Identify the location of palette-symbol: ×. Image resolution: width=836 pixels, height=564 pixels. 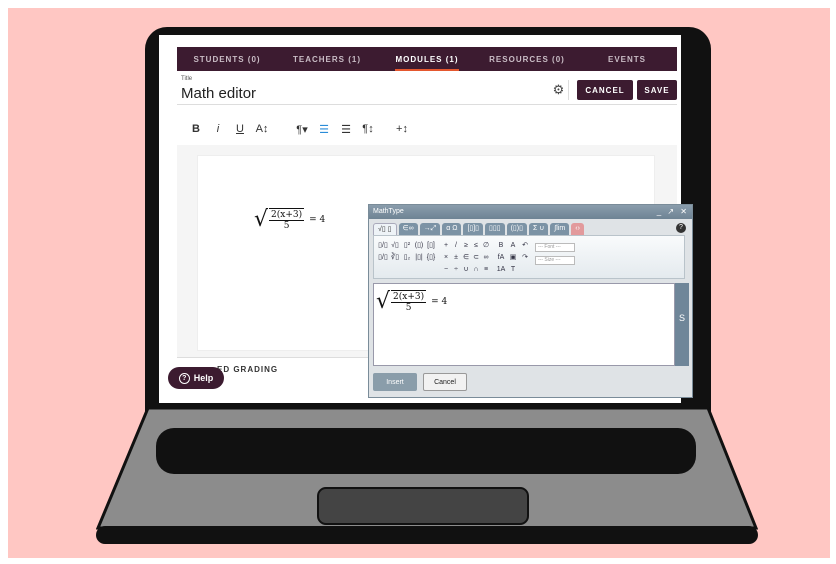
(446, 257).